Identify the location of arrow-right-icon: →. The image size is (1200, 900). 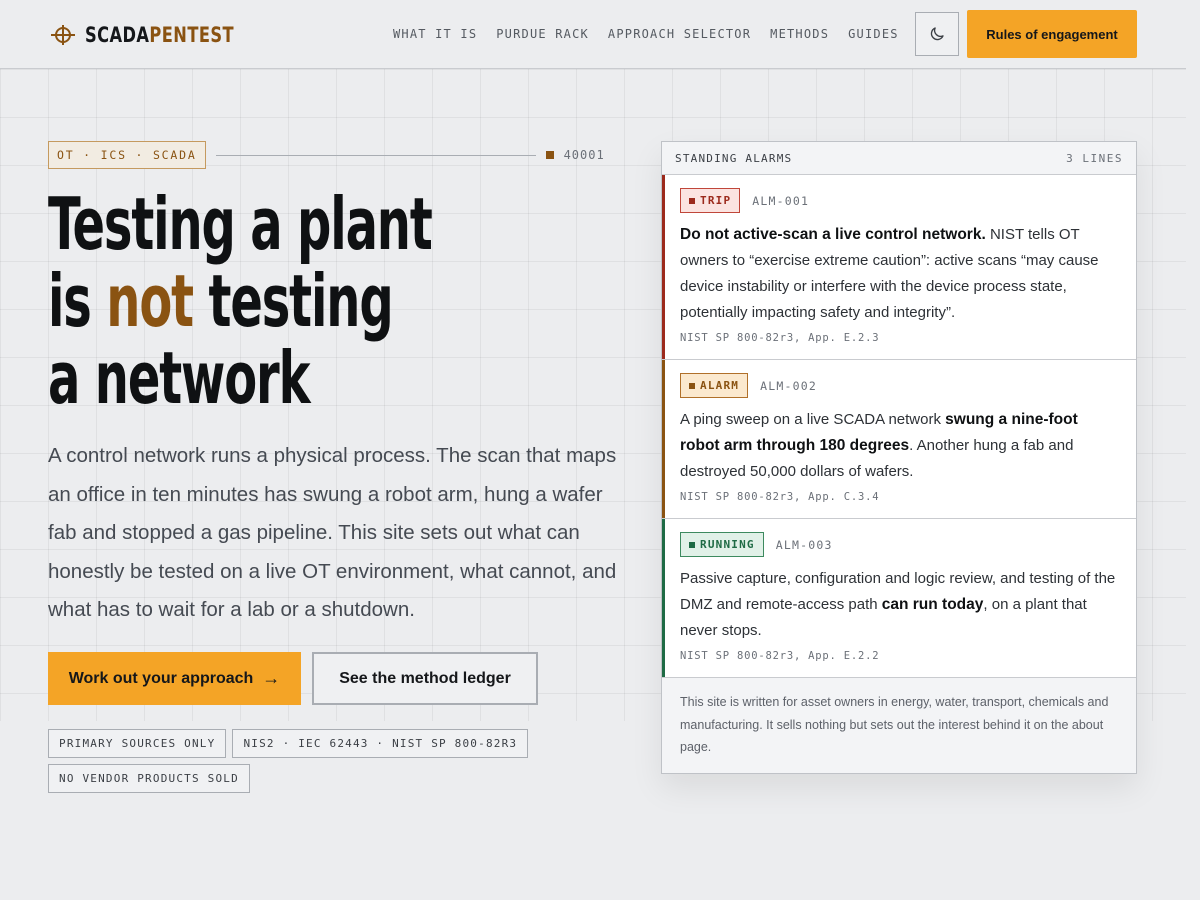
(271, 678).